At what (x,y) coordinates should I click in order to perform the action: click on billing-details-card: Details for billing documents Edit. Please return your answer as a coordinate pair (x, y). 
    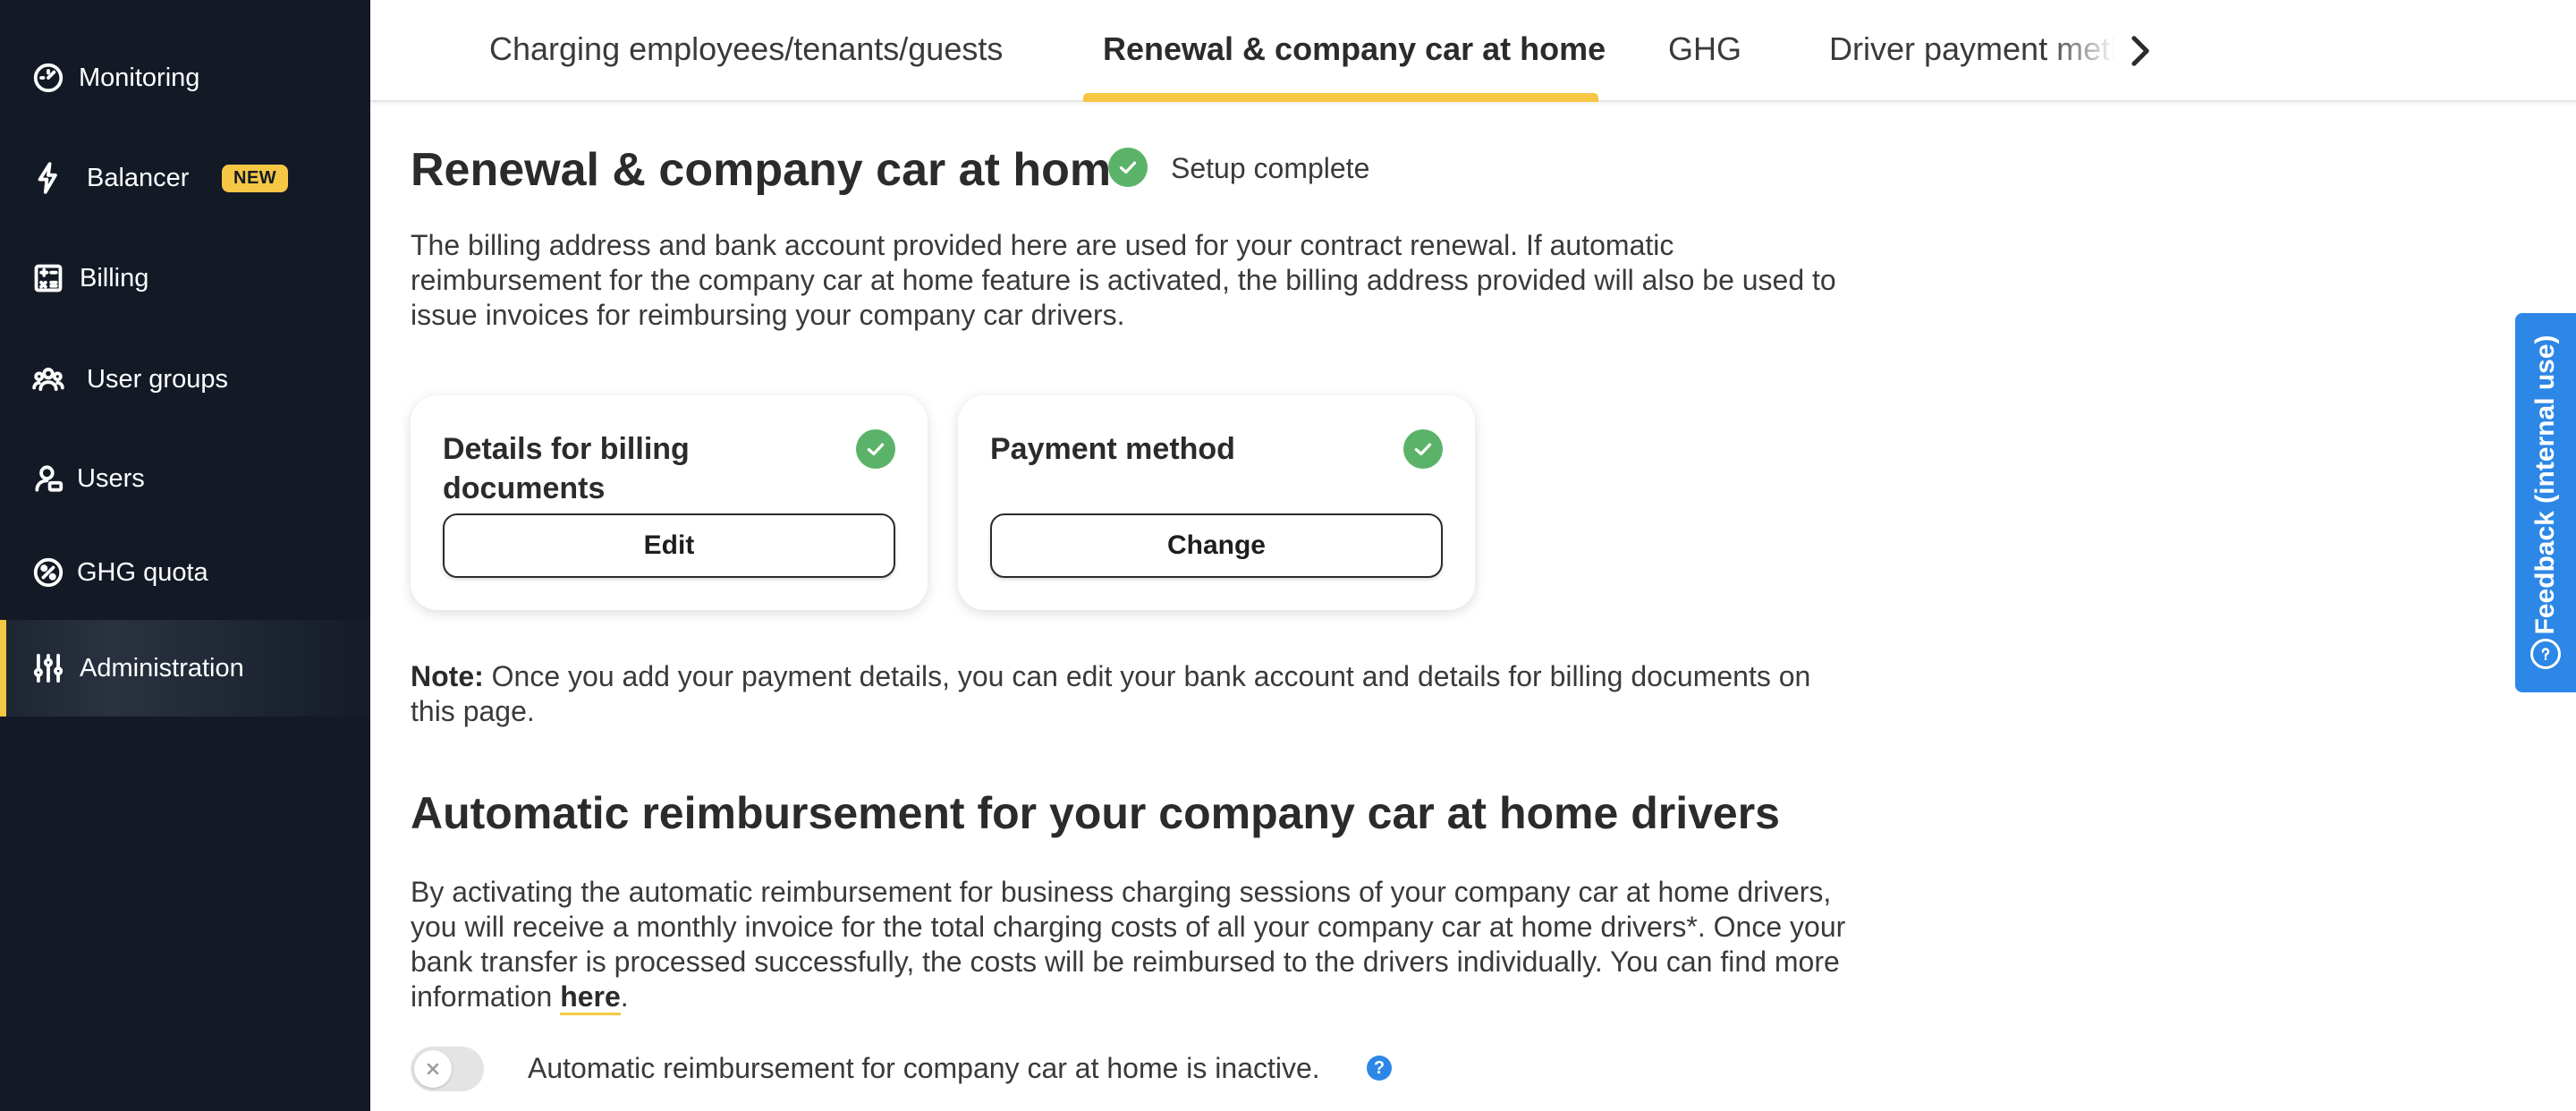
    Looking at the image, I should click on (669, 502).